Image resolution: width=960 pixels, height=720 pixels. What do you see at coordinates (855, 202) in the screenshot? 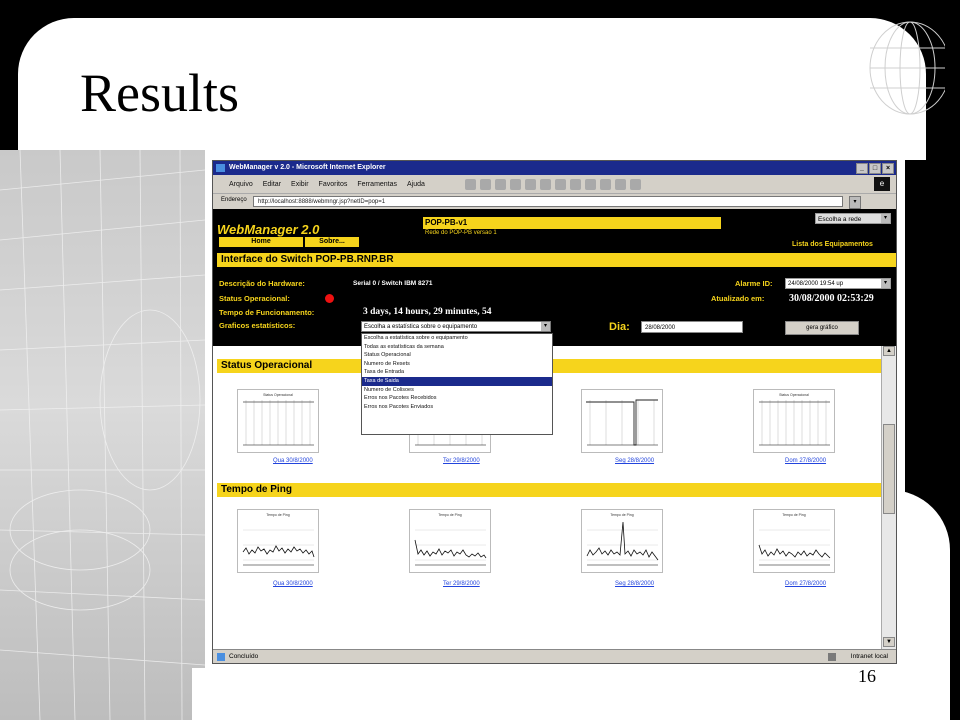
I see `address-dropdown-icon: ▾` at bounding box center [855, 202].